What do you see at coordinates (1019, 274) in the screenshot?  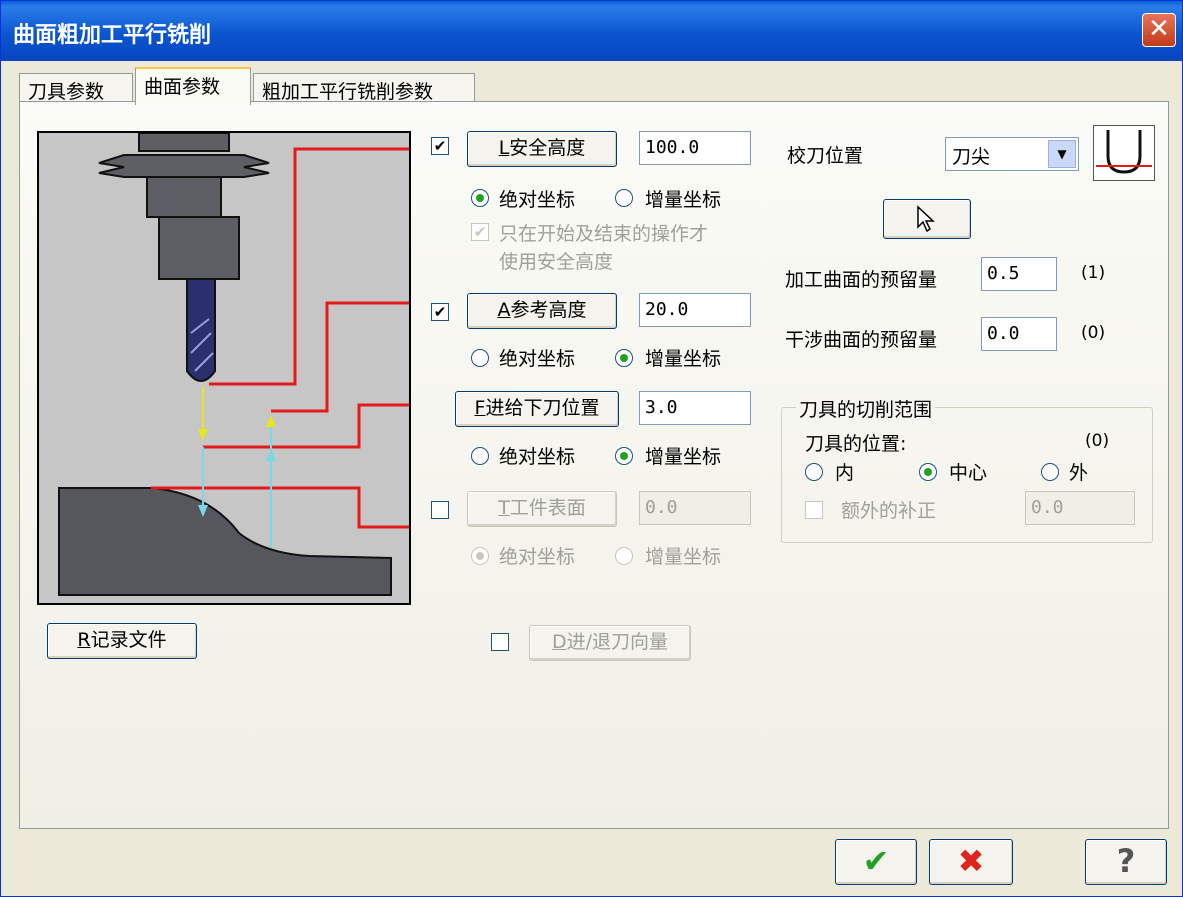 I see `drive-stock-input: 0.5` at bounding box center [1019, 274].